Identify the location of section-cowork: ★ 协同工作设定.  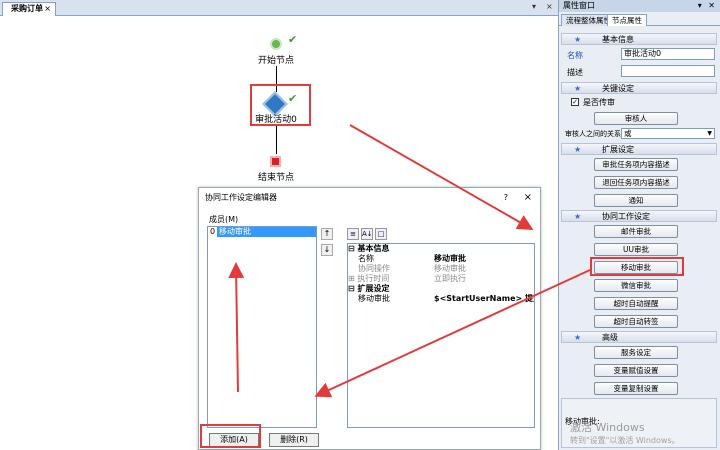
(639, 216).